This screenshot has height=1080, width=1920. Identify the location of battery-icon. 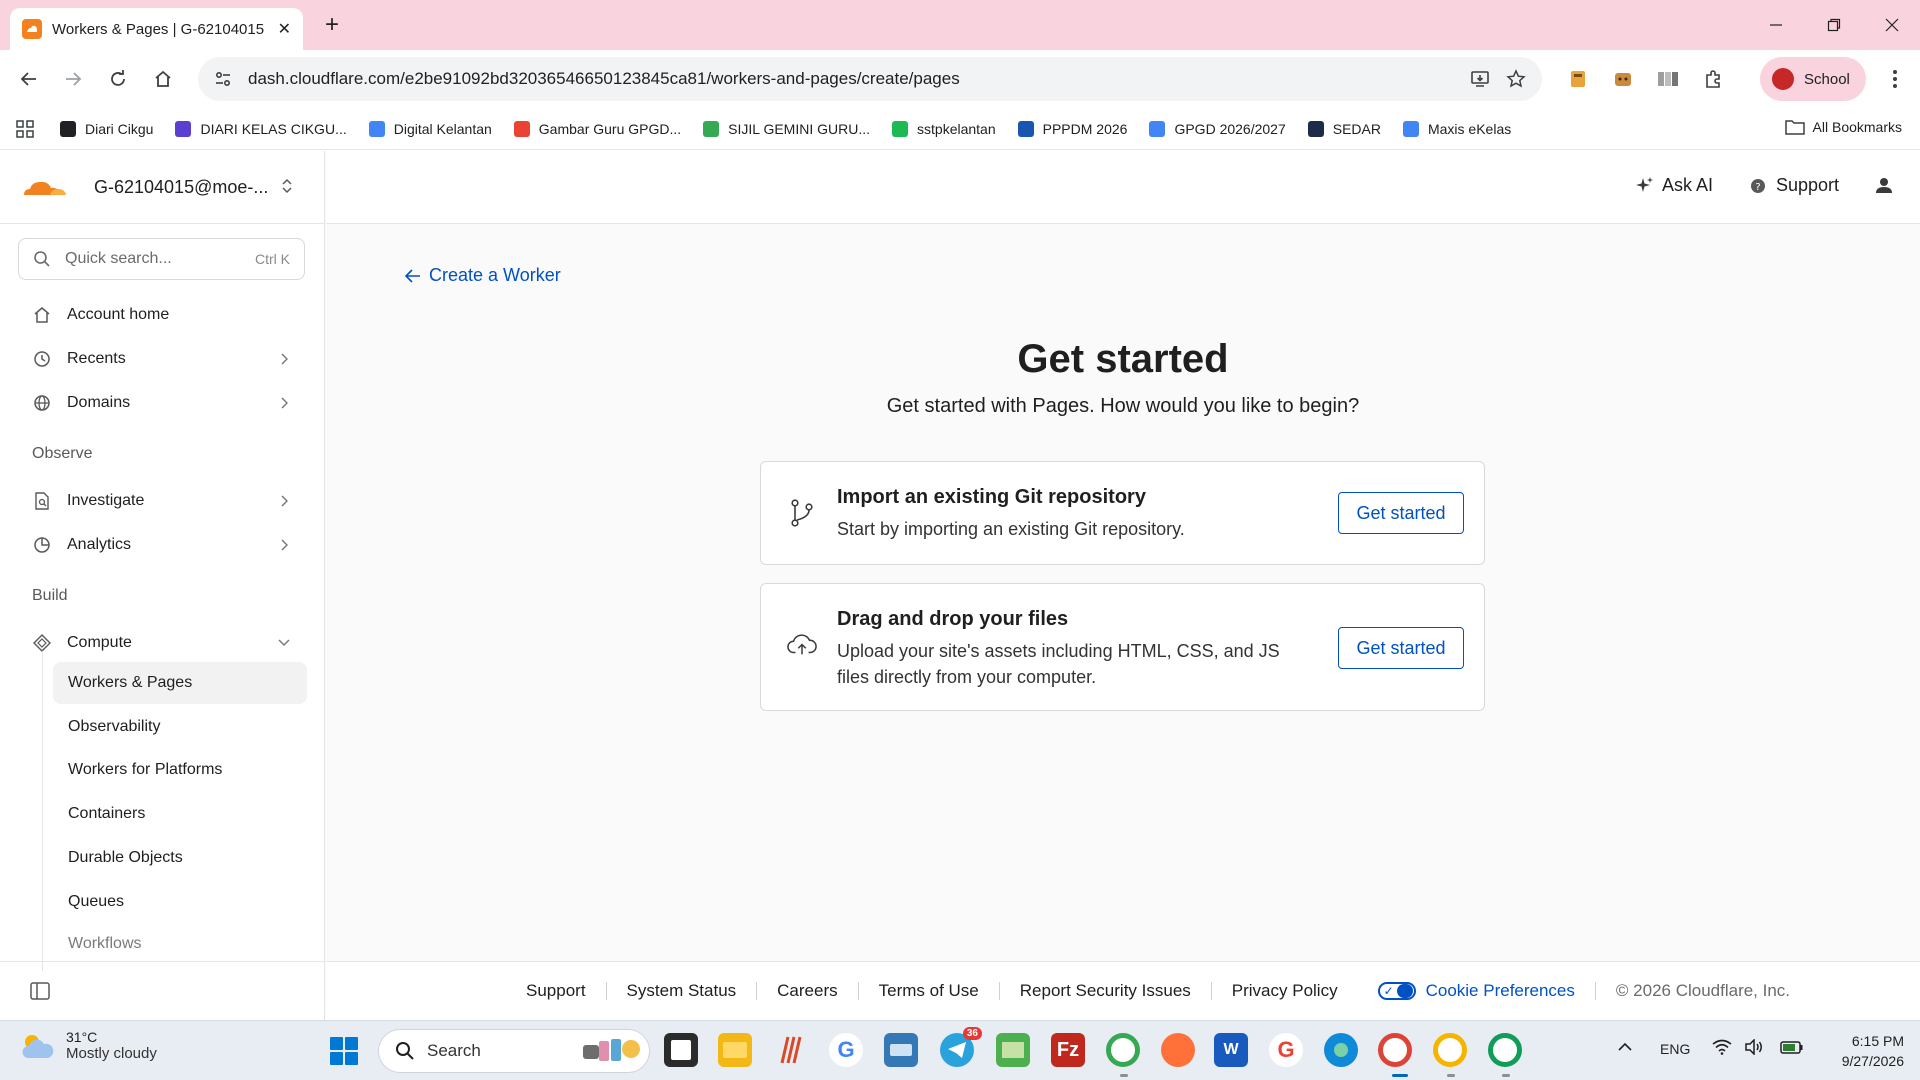
(1792, 1048).